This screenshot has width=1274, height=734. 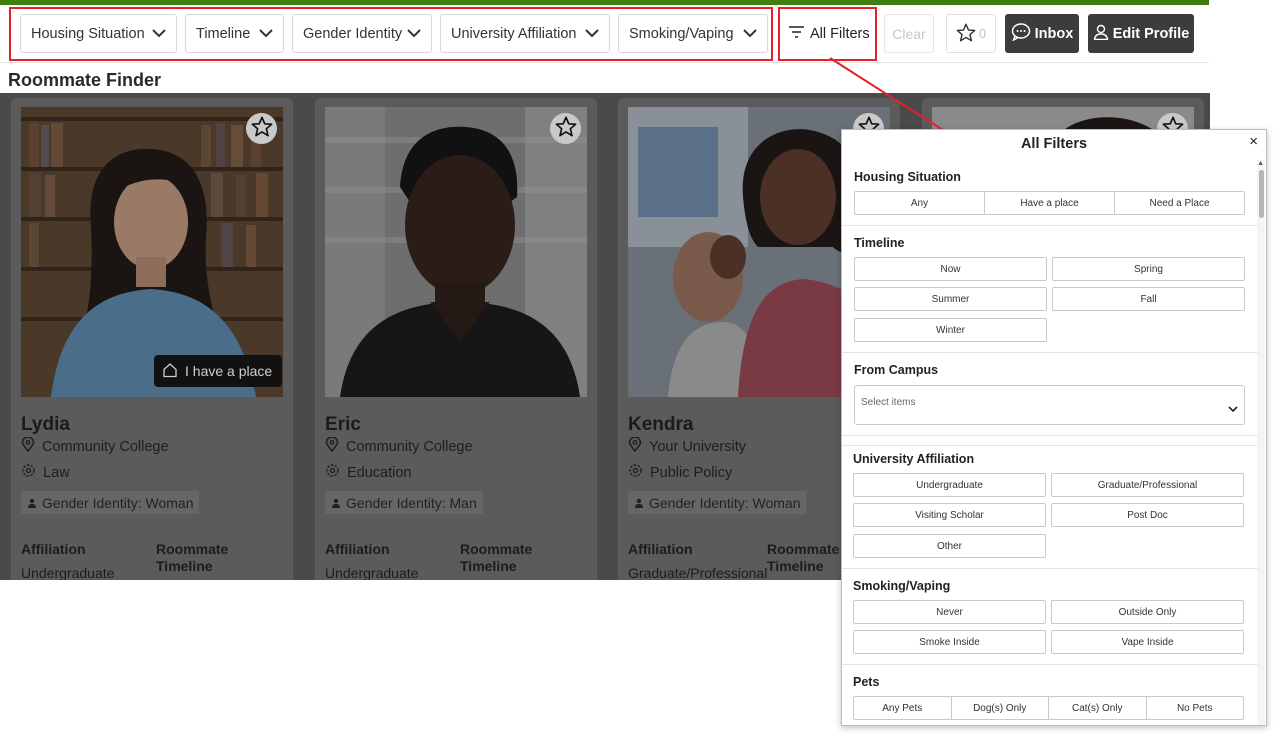 What do you see at coordinates (1260, 163) in the screenshot?
I see `scroll-up-arrow-icon: ▲` at bounding box center [1260, 163].